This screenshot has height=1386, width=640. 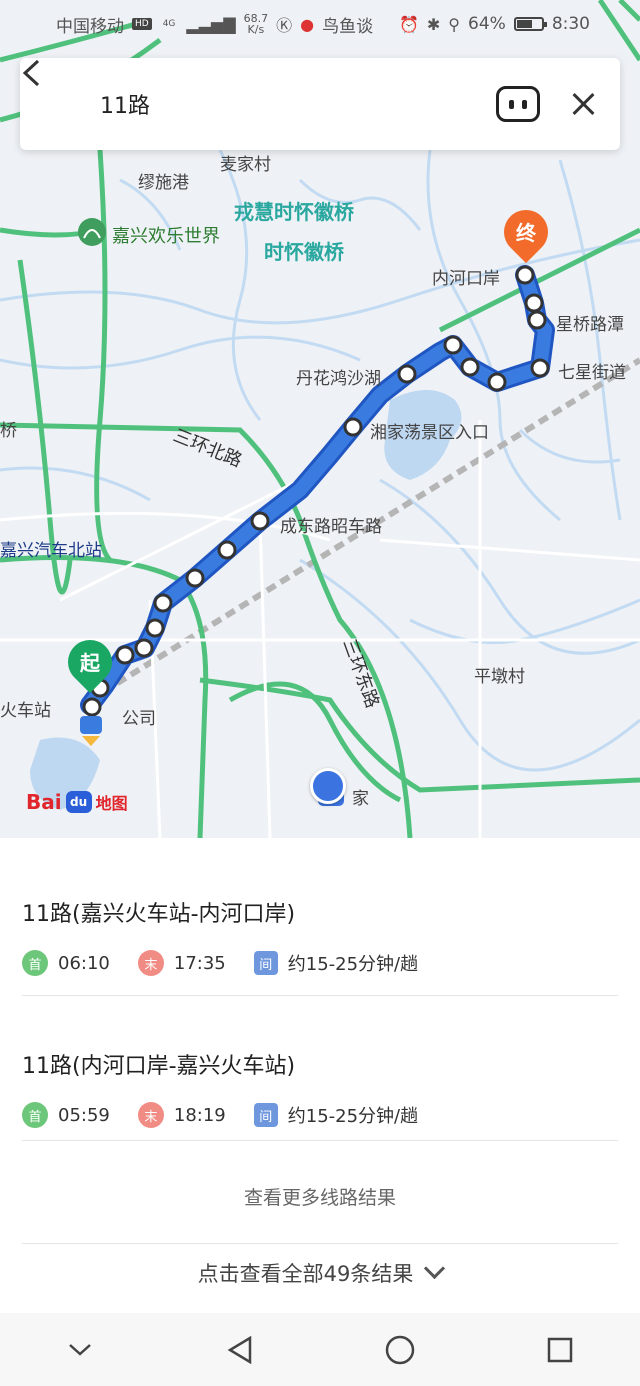 I want to click on map-label-start-station: 火车站, so click(x=25, y=708).